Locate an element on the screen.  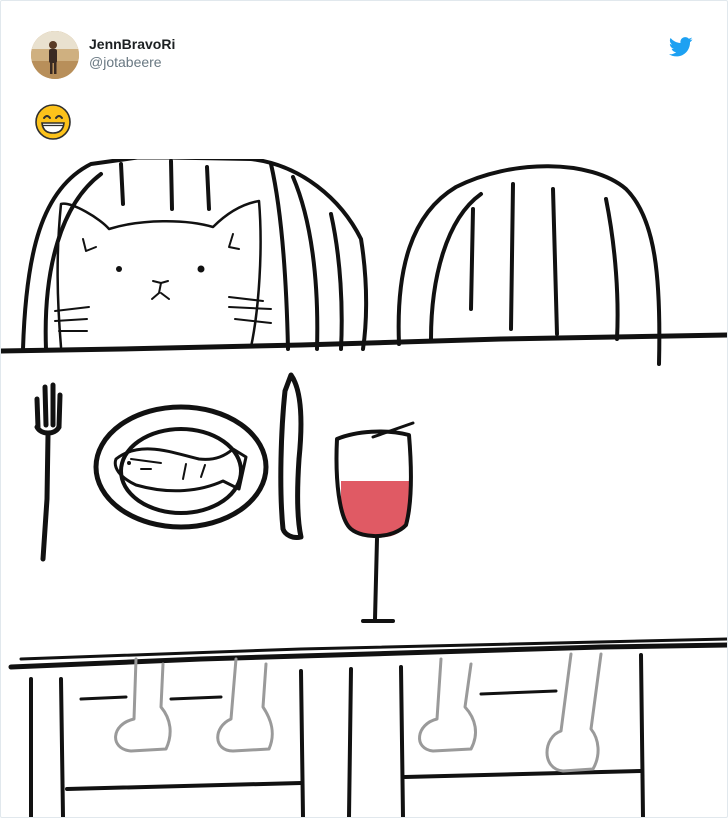
grinning-face-emoji-icon is located at coordinates (53, 122).